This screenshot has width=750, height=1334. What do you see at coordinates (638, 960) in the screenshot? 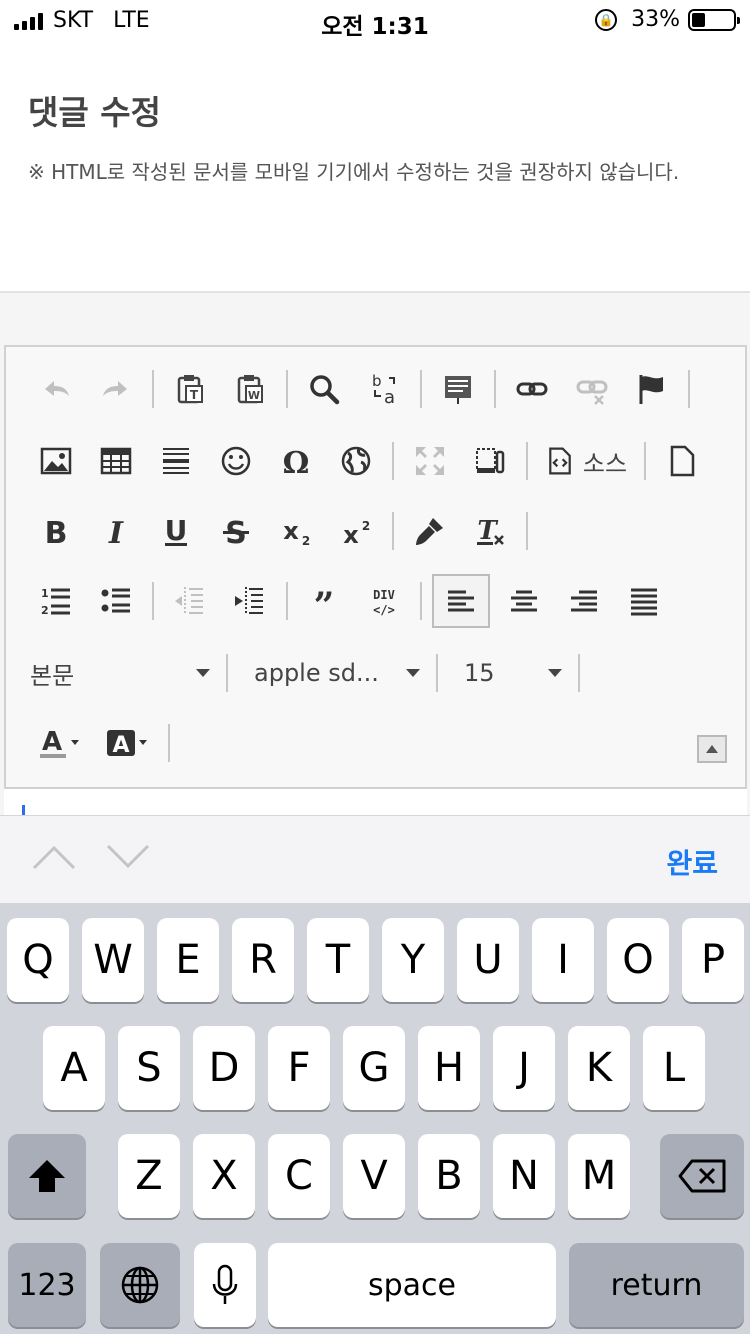
I see `key-o: O` at bounding box center [638, 960].